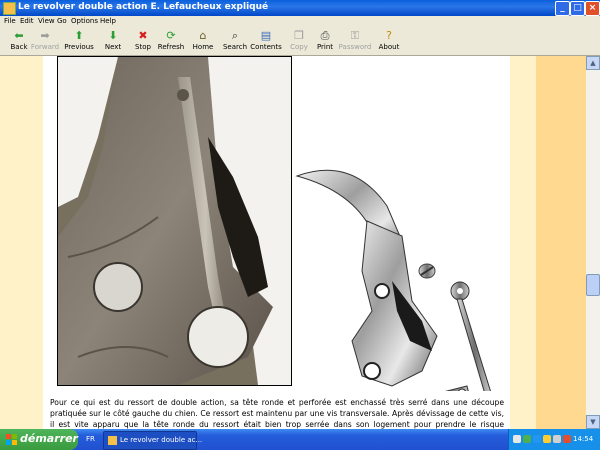 This screenshot has height=450, width=600. What do you see at coordinates (113, 47) in the screenshot?
I see `toolbar-label: Next` at bounding box center [113, 47].